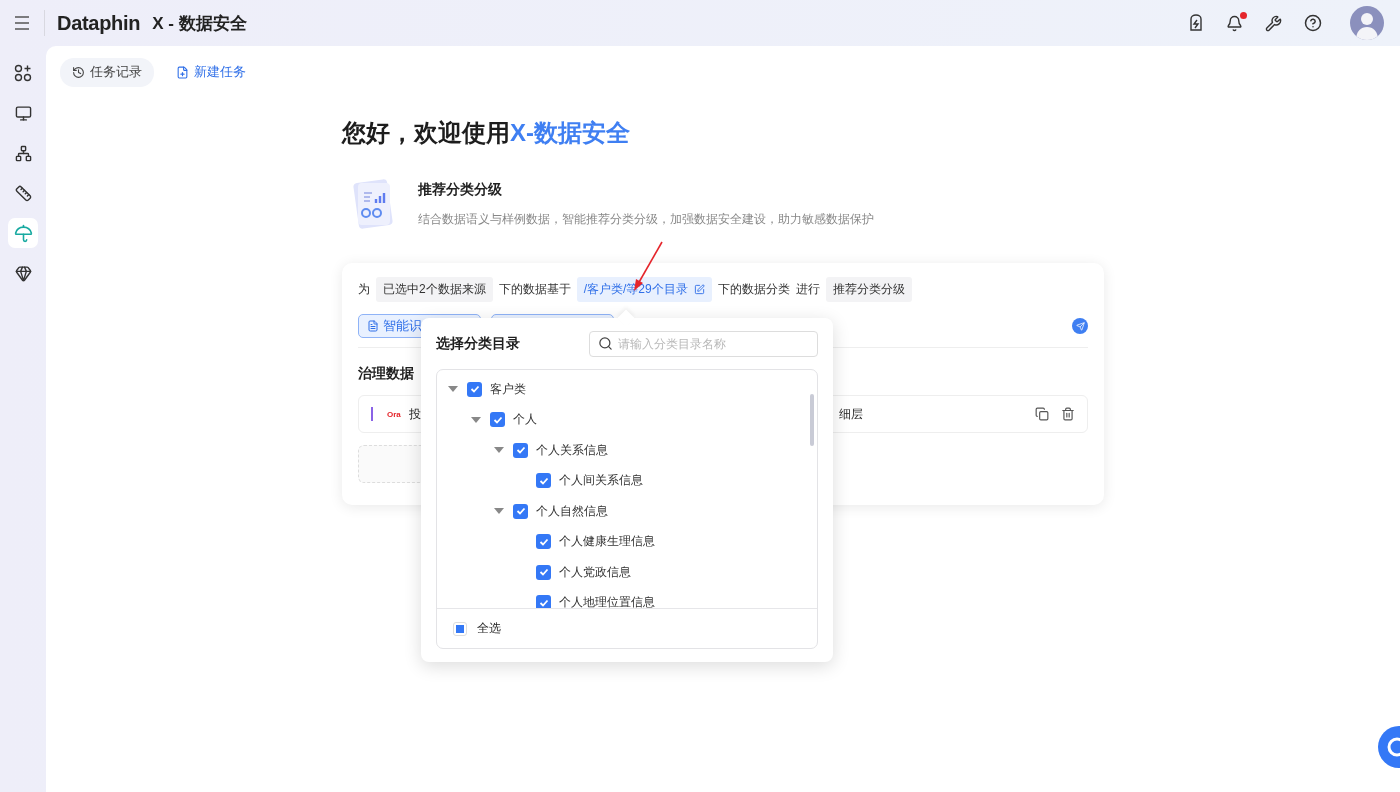  What do you see at coordinates (601, 481) in the screenshot?
I see `tree-item-label: 个人间关系信息` at bounding box center [601, 481].